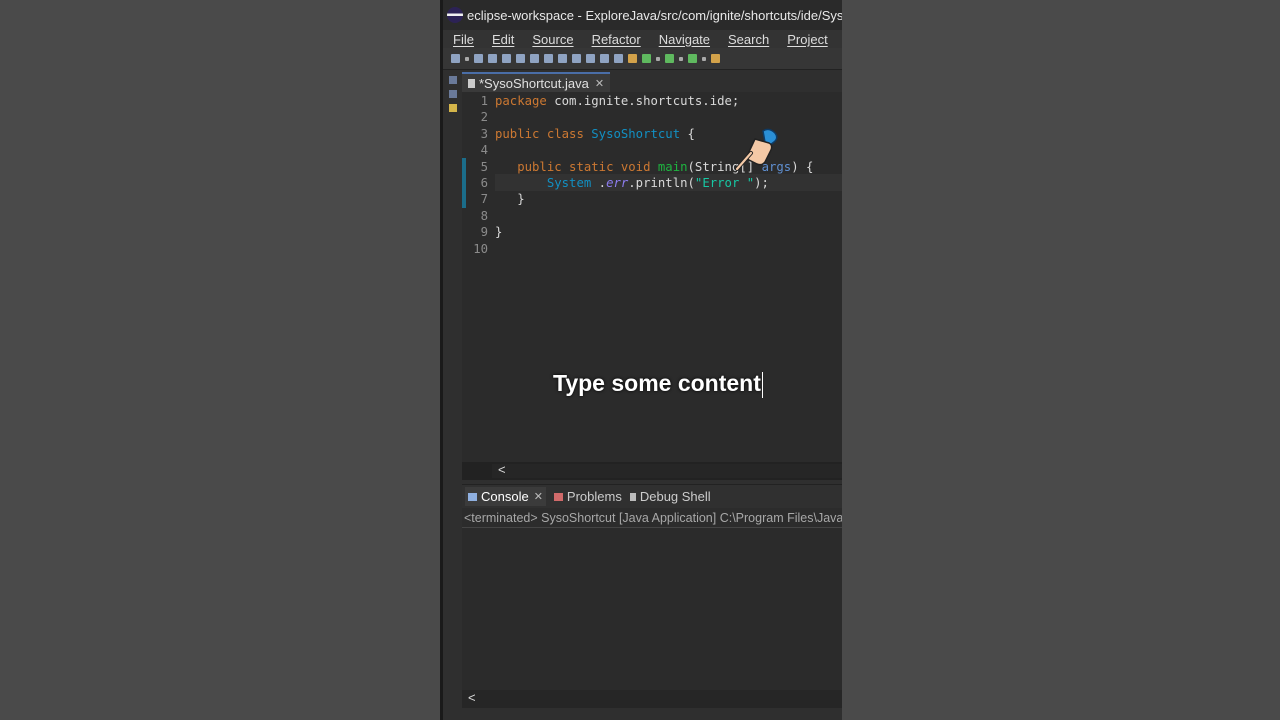 Image resolution: width=1280 pixels, height=720 pixels. I want to click on menu-navigate: Navigate, so click(684, 39).